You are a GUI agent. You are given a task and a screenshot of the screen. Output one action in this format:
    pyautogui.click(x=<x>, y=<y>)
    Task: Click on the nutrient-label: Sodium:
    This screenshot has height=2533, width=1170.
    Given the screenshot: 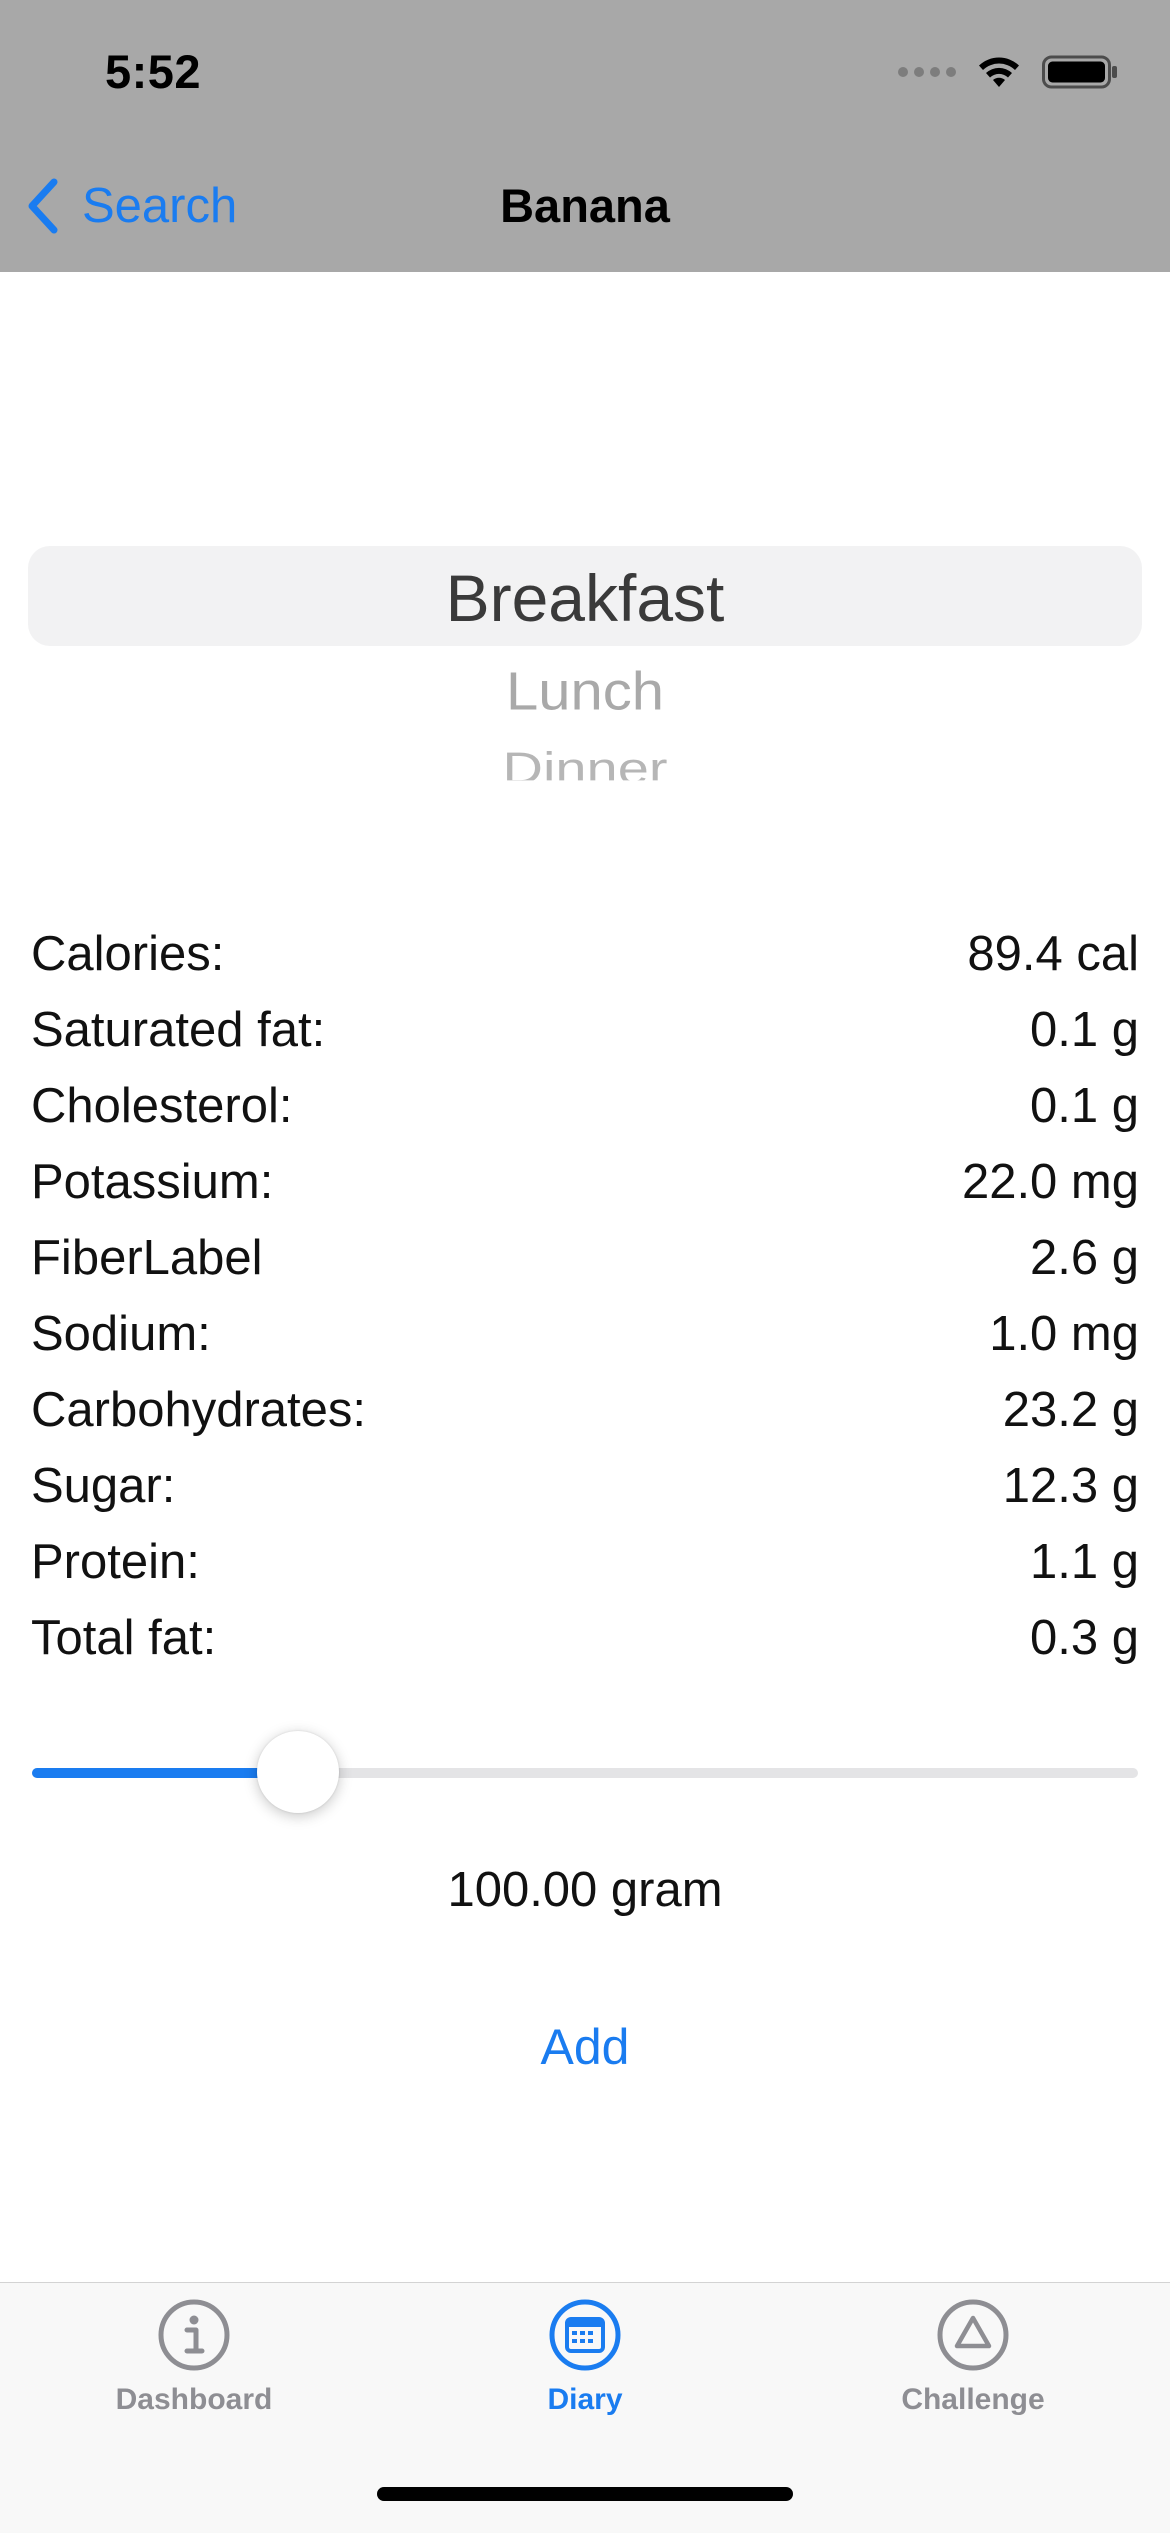 What is the action you would take?
    pyautogui.click(x=121, y=1334)
    